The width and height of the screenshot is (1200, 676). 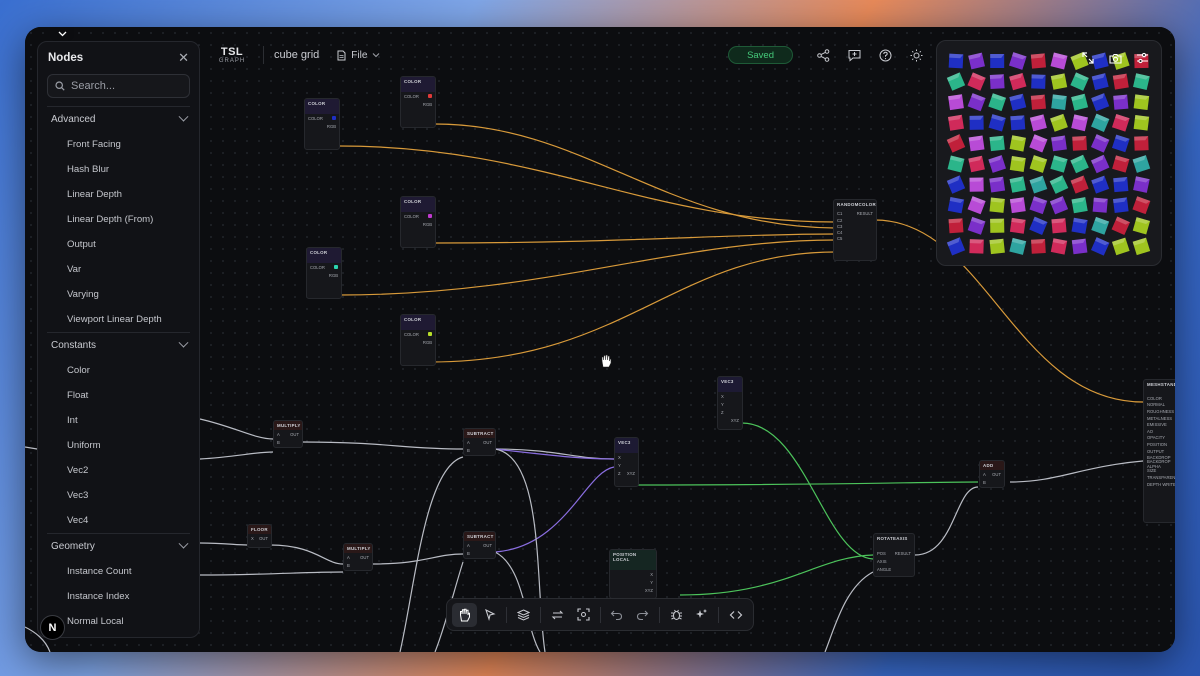 I want to click on undo-button, so click(x=616, y=615).